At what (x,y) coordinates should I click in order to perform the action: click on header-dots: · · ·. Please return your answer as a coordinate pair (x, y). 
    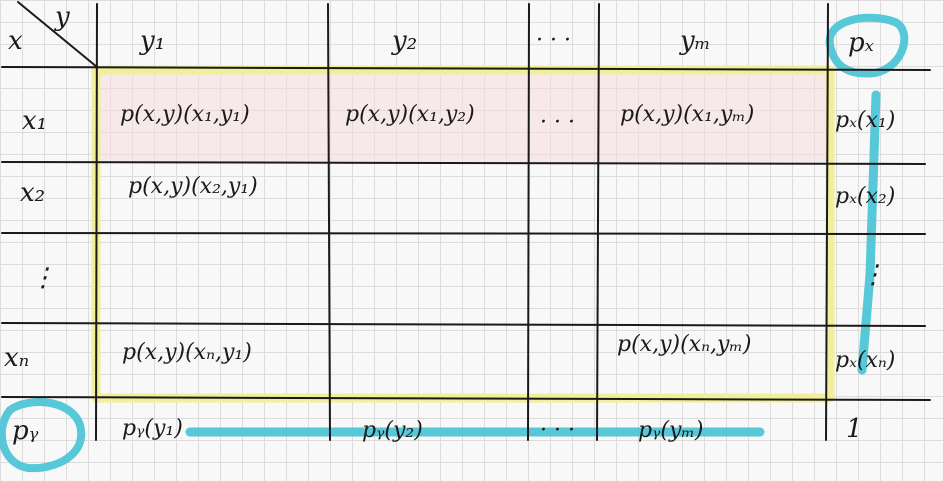
    Looking at the image, I should click on (553, 40).